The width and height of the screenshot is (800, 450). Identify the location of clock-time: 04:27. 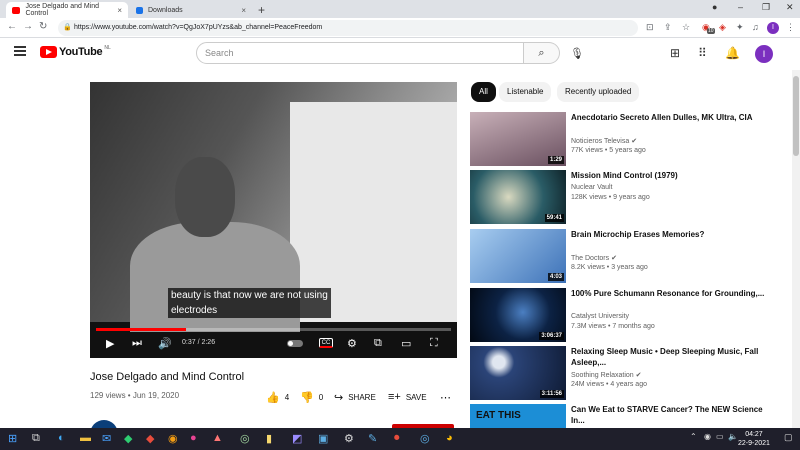
(754, 434).